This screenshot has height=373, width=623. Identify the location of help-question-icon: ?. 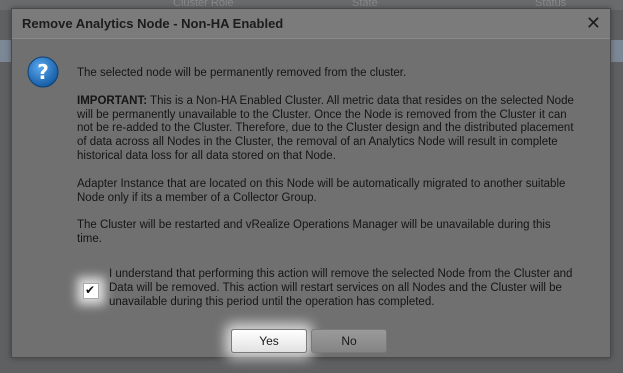
(43, 72).